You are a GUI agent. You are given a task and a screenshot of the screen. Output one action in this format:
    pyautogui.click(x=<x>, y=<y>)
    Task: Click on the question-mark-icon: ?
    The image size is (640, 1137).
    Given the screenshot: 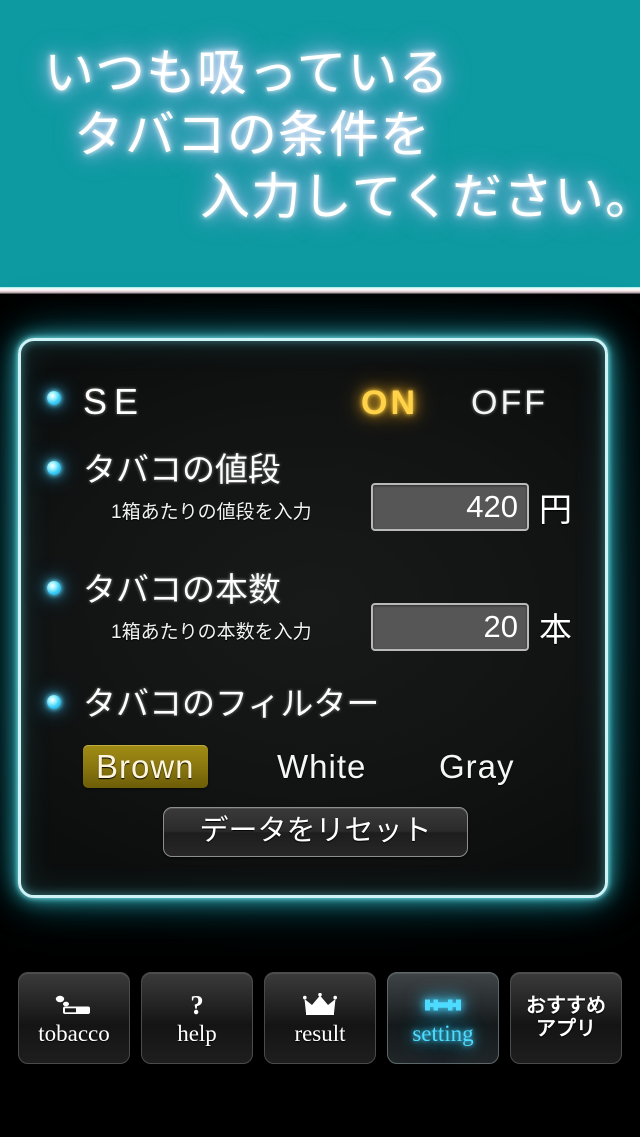 What is the action you would take?
    pyautogui.click(x=197, y=1005)
    